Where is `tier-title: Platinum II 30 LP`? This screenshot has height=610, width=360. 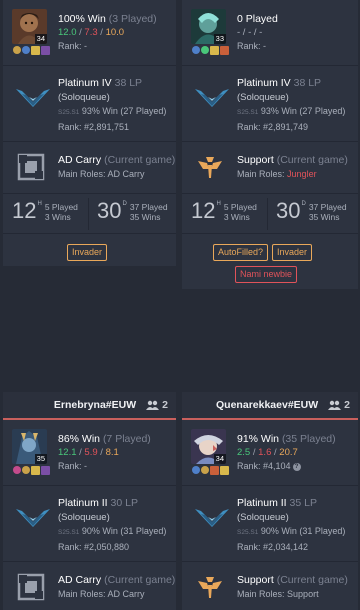
tier-title: Platinum II 30 LP is located at coordinates (98, 503).